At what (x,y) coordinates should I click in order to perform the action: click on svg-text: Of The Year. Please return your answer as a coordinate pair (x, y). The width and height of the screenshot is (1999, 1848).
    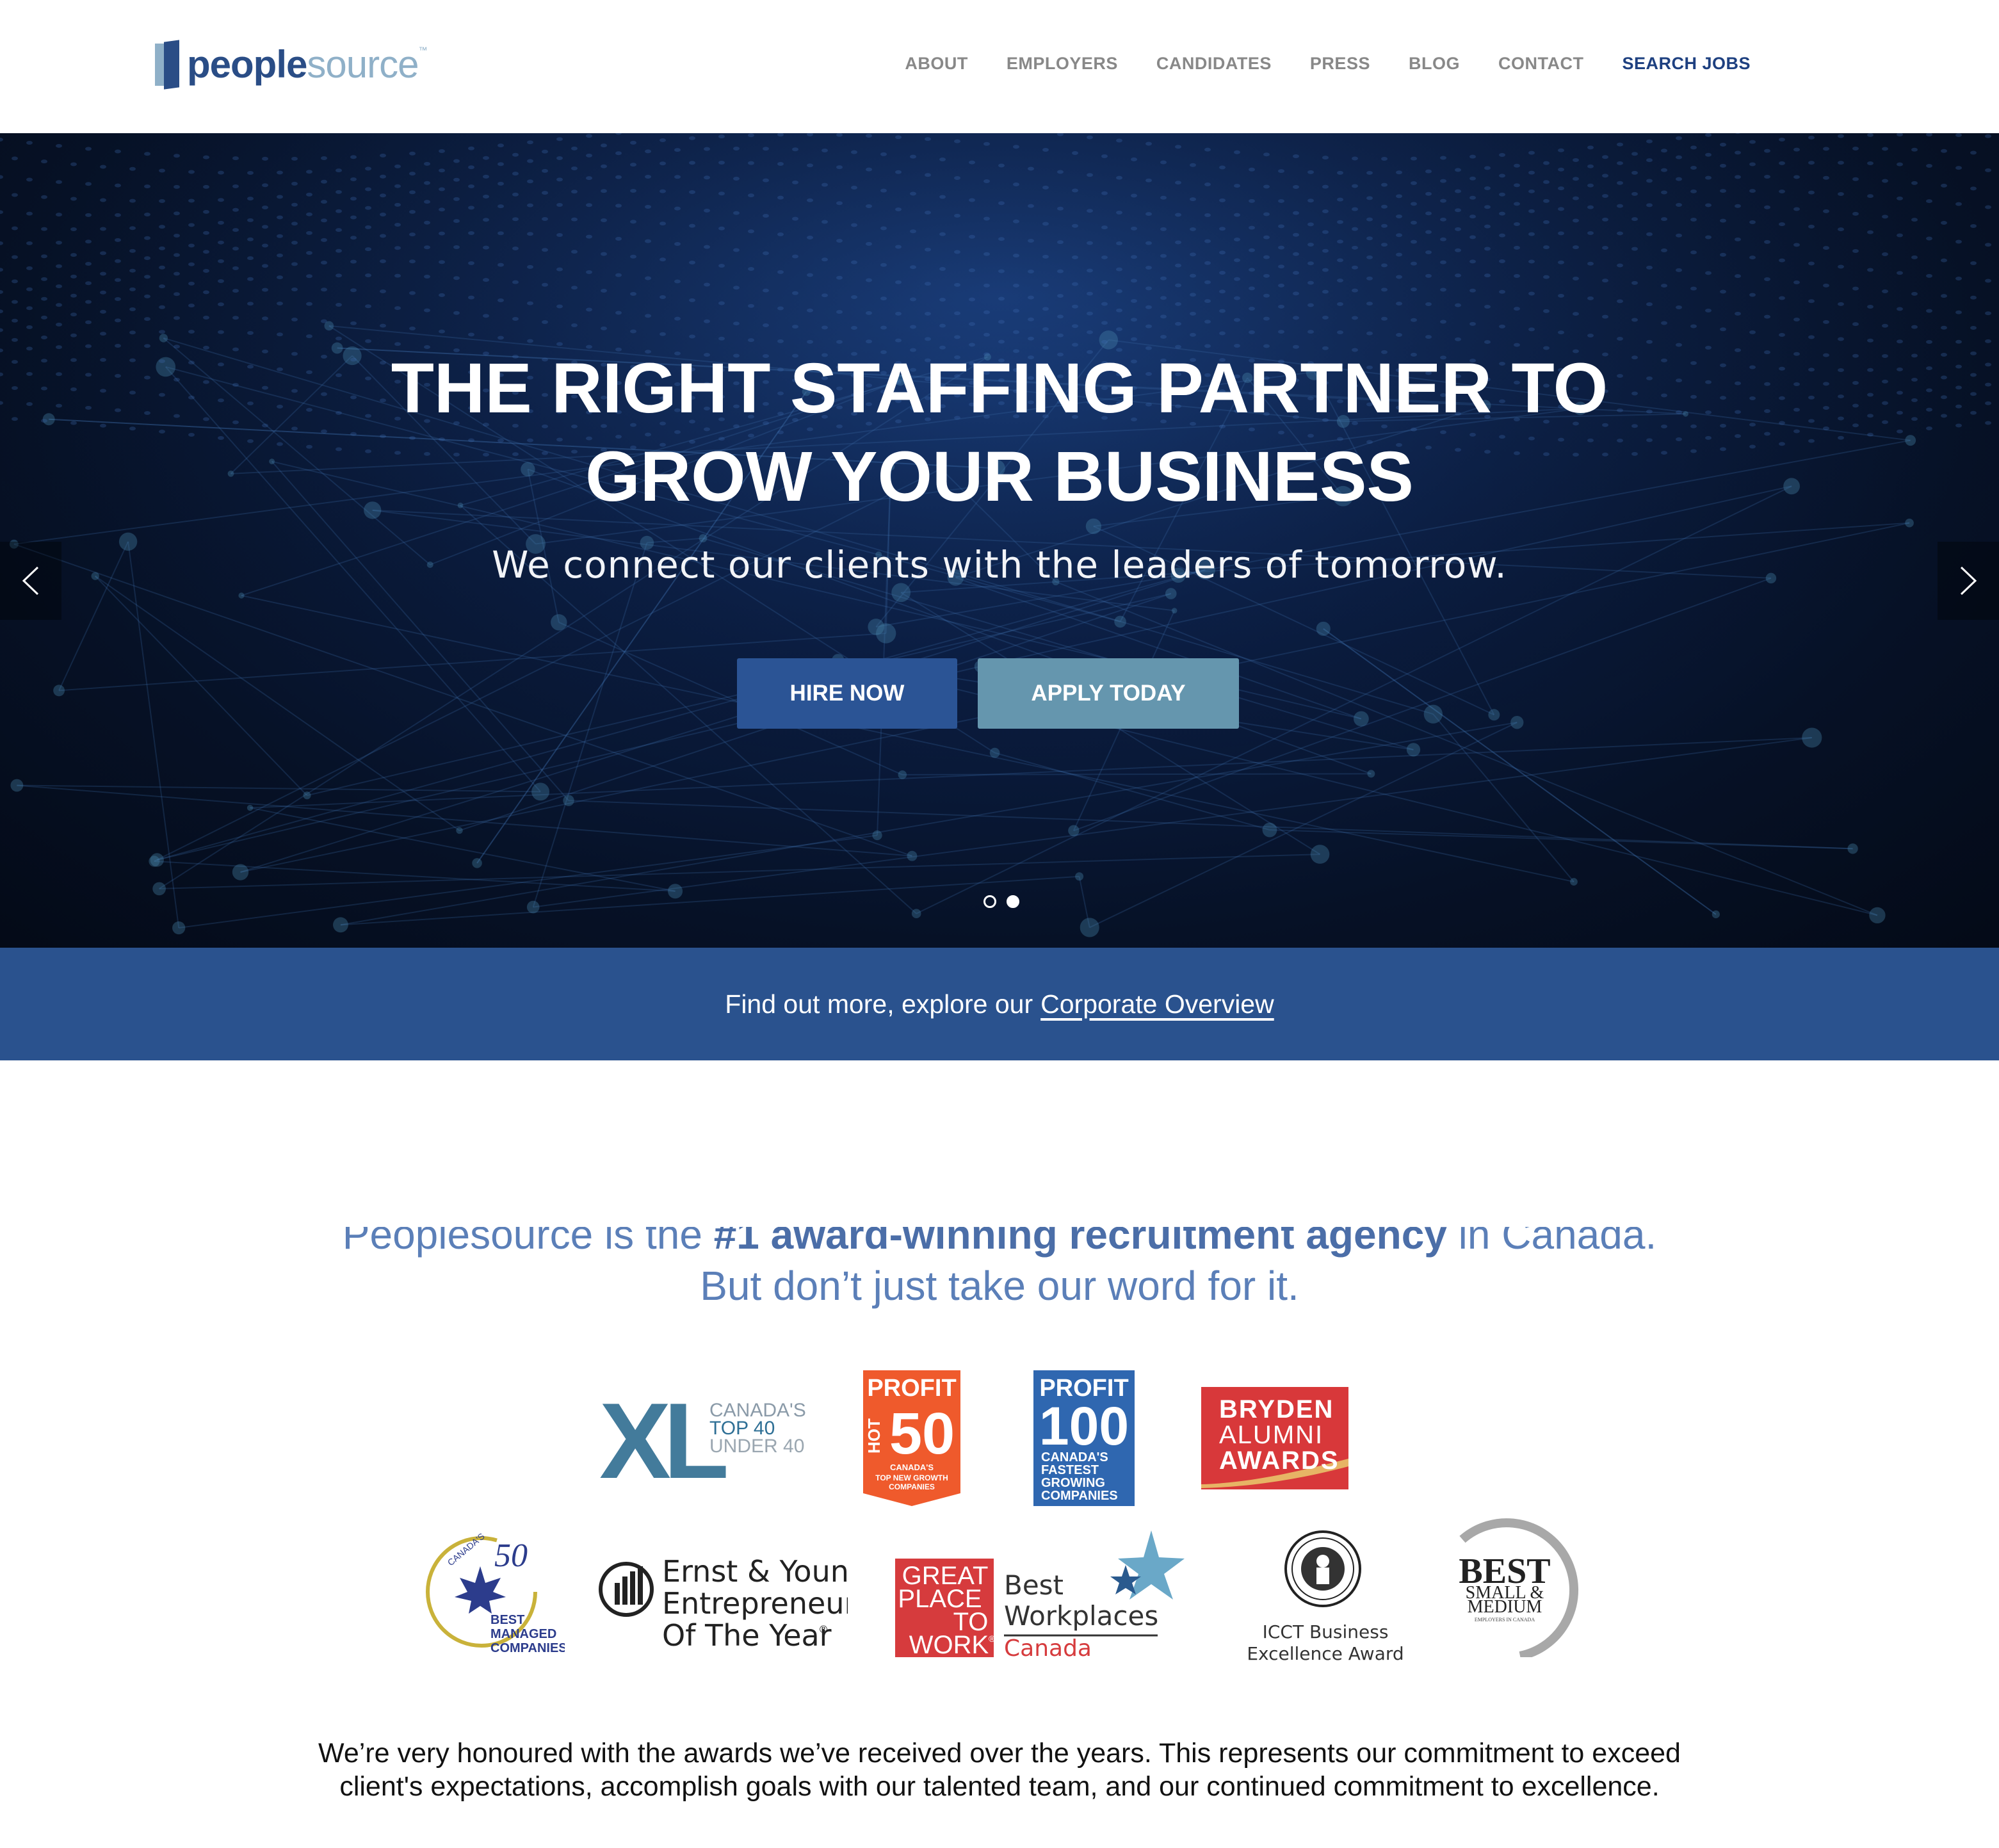
    Looking at the image, I should click on (747, 1636).